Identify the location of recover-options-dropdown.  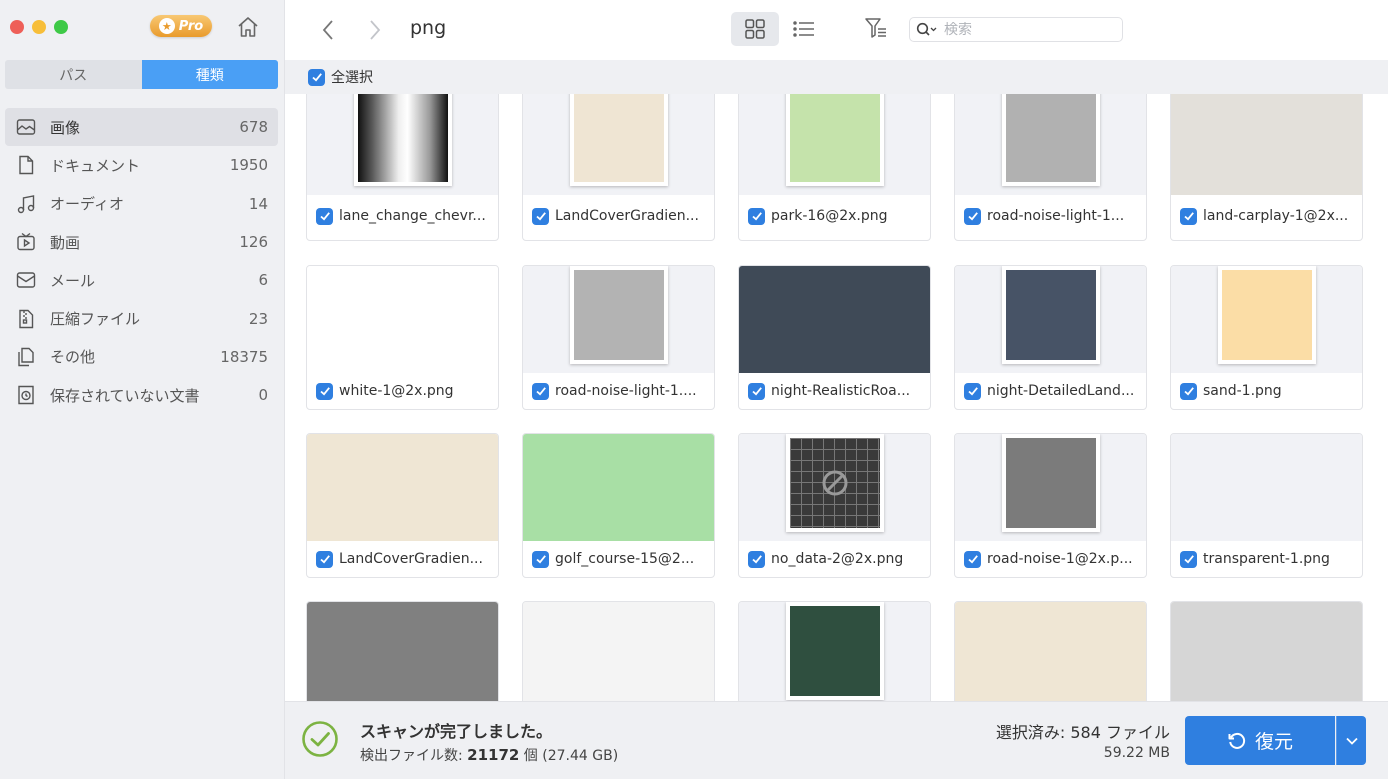
(1351, 740).